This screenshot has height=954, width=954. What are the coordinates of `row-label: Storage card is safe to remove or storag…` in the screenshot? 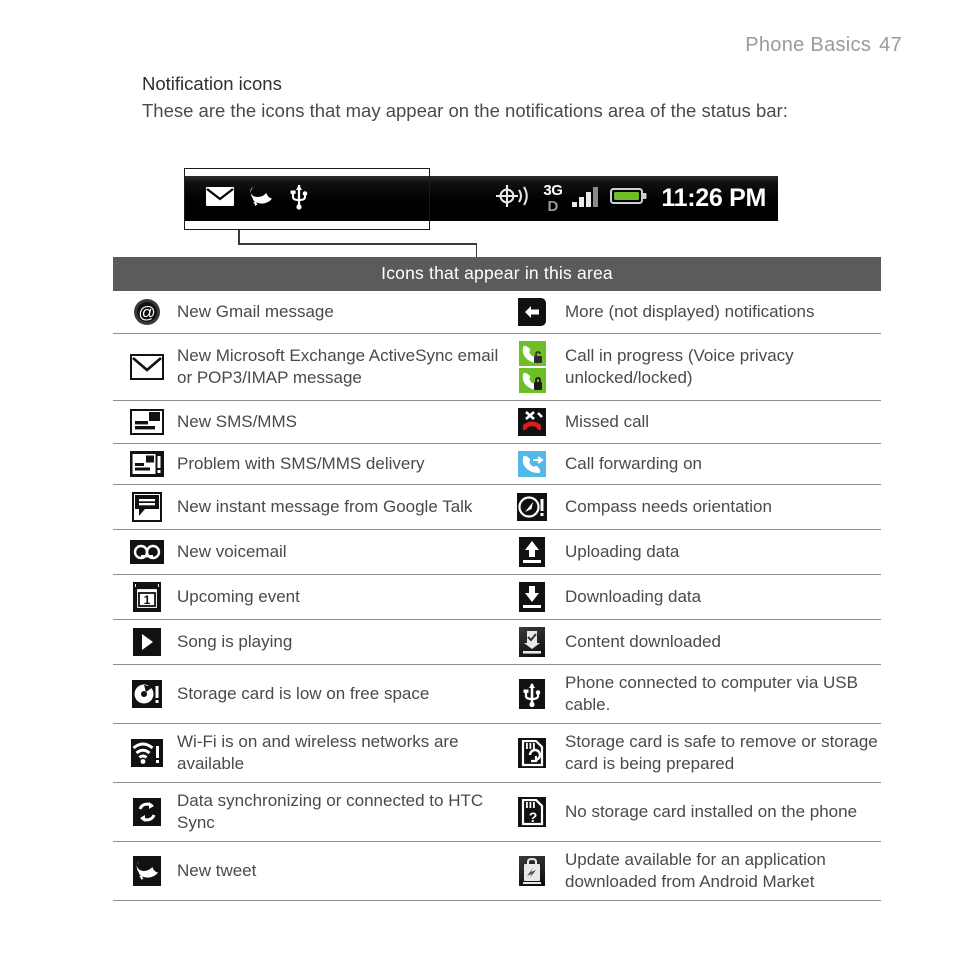 It's located at (721, 752).